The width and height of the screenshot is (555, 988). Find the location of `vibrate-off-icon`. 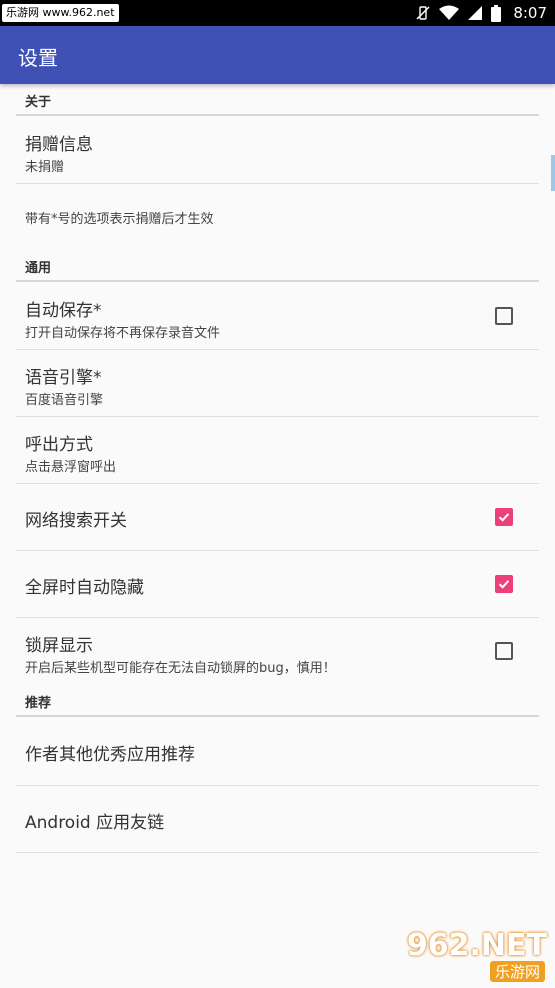

vibrate-off-icon is located at coordinates (423, 13).